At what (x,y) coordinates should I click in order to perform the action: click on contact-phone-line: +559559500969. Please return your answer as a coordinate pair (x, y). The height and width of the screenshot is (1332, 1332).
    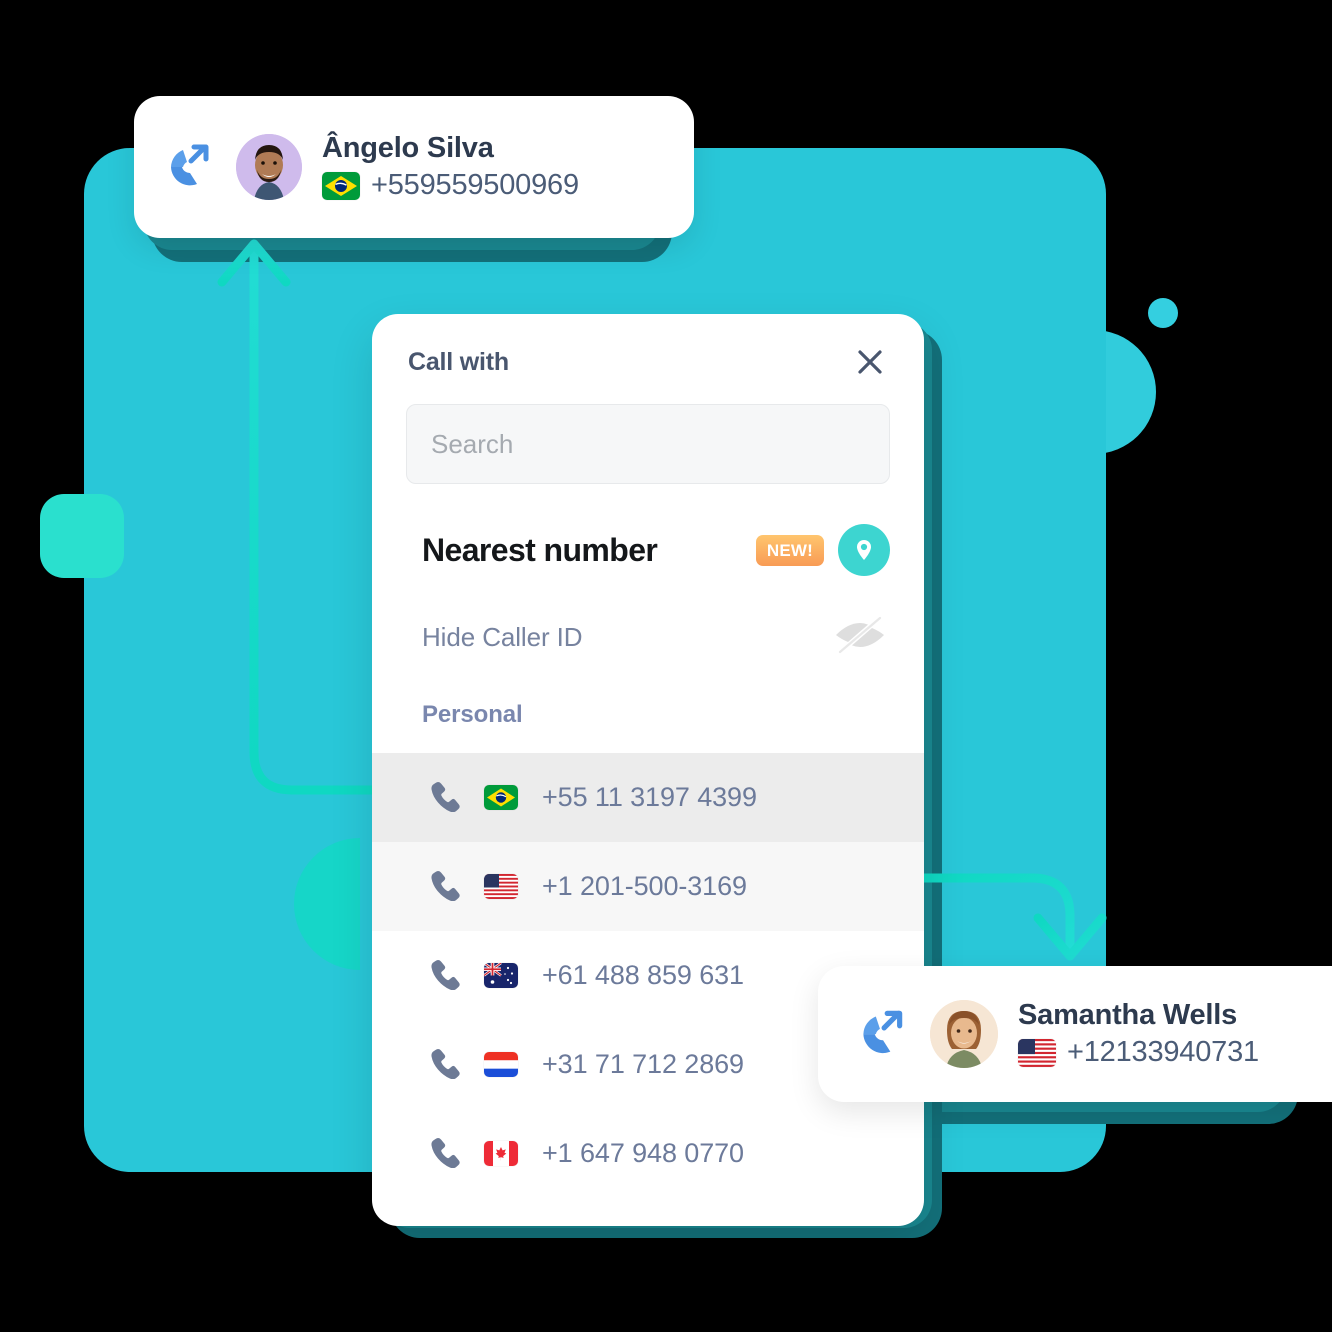
    Looking at the image, I should click on (450, 185).